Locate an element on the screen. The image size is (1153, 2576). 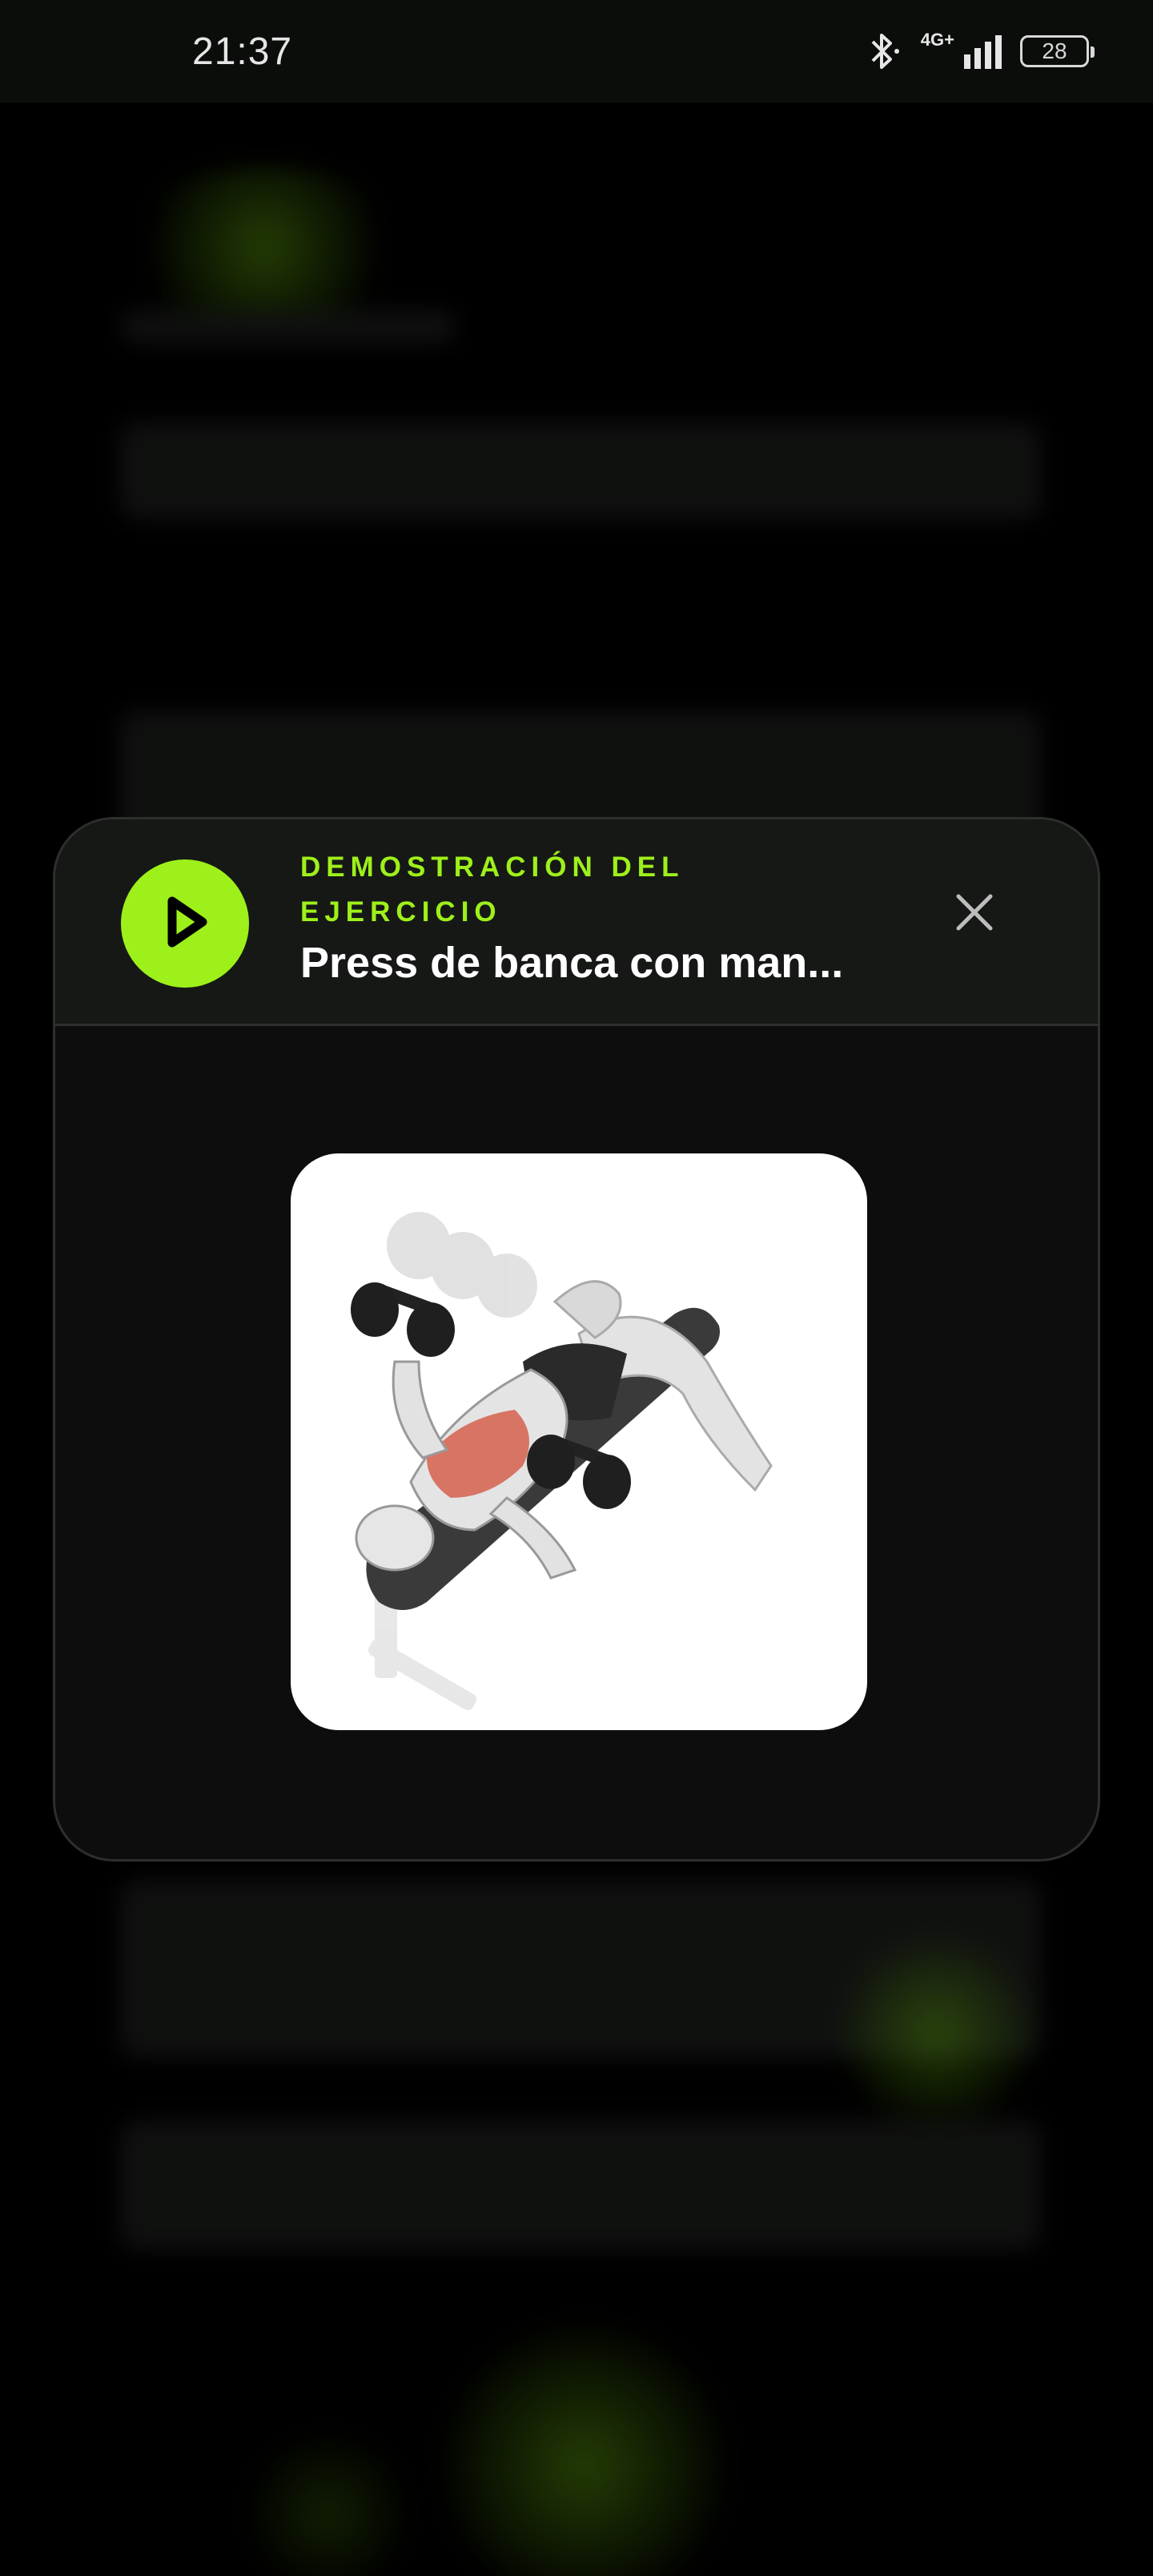
signal-strength-icon is located at coordinates (982, 51).